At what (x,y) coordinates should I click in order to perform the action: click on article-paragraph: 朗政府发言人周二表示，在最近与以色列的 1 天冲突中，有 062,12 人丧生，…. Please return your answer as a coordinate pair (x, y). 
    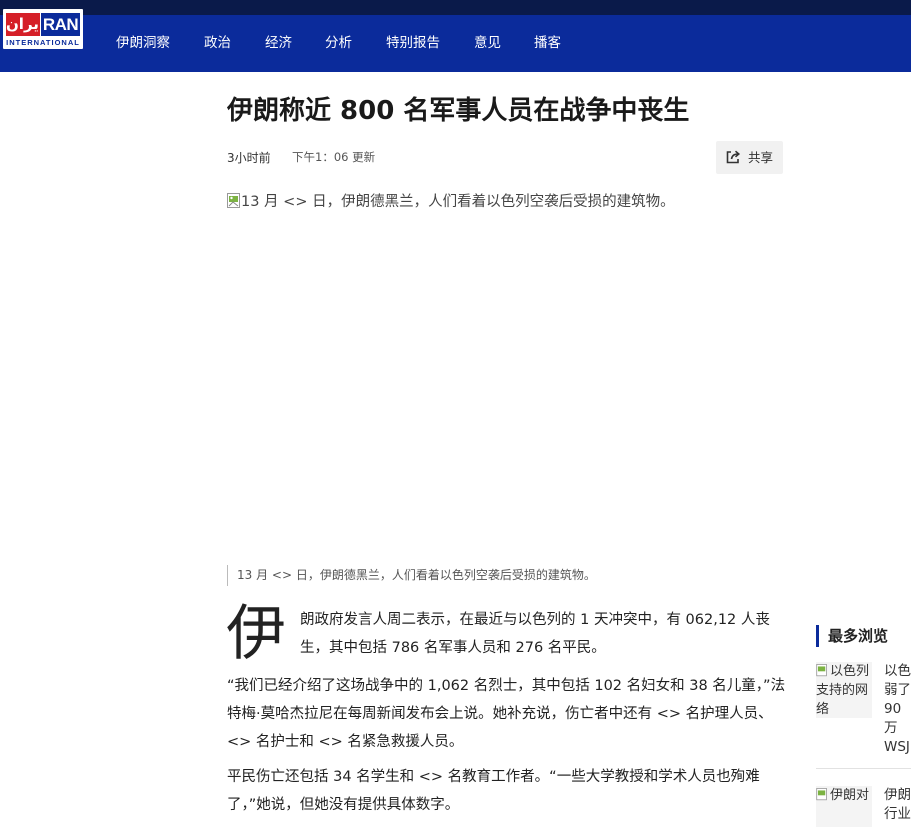
    Looking at the image, I should click on (535, 634).